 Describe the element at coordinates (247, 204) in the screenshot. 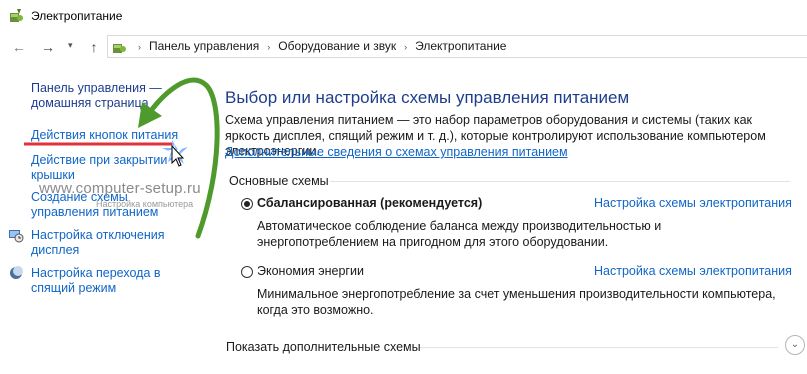

I see `plan-balanced-radio` at that location.